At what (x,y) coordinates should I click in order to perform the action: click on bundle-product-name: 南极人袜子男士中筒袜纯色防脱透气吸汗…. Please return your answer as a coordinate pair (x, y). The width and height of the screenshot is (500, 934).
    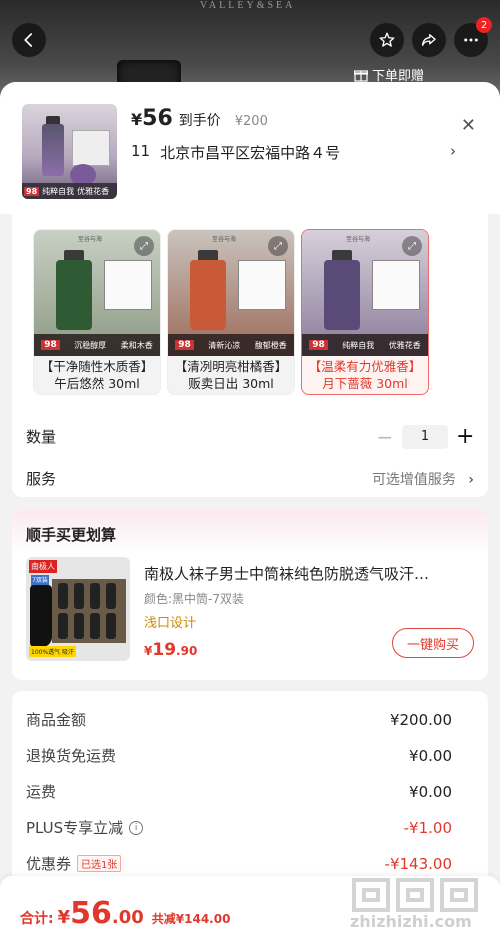
    Looking at the image, I should click on (309, 573).